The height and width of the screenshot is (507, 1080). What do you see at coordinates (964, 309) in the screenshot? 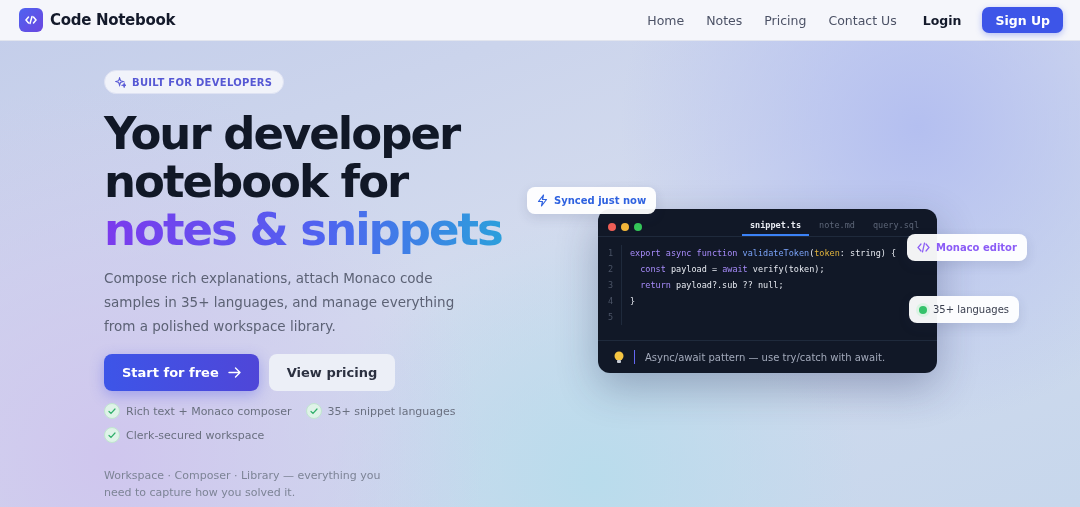
I see `floating-chip: 35+ languages` at bounding box center [964, 309].